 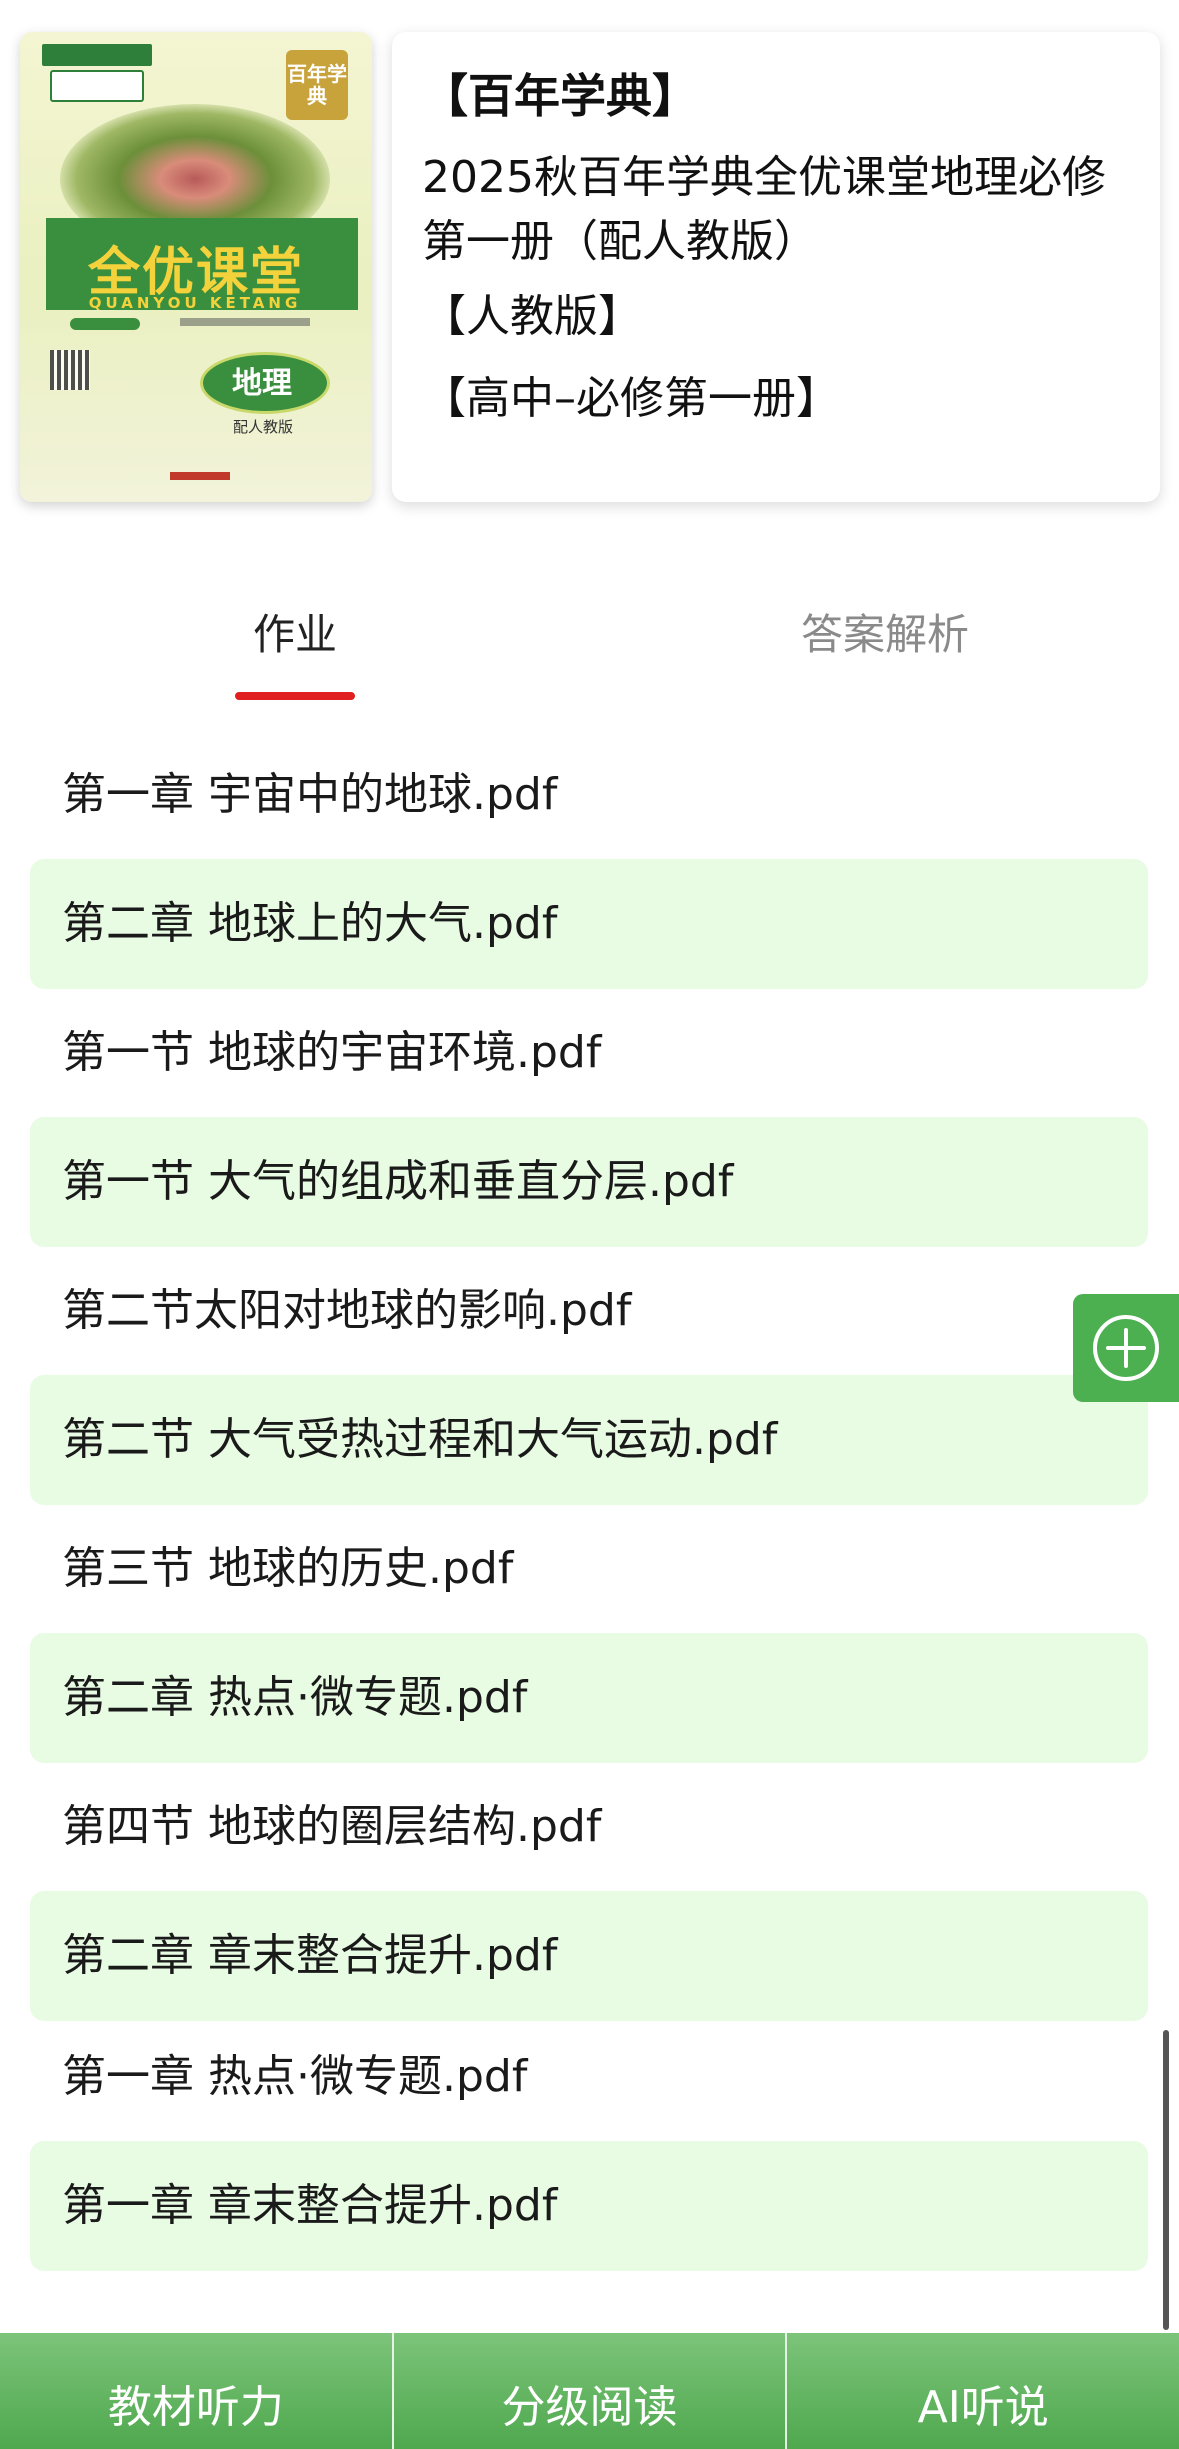 I want to click on cover-publisher-bar, so click(x=97, y=55).